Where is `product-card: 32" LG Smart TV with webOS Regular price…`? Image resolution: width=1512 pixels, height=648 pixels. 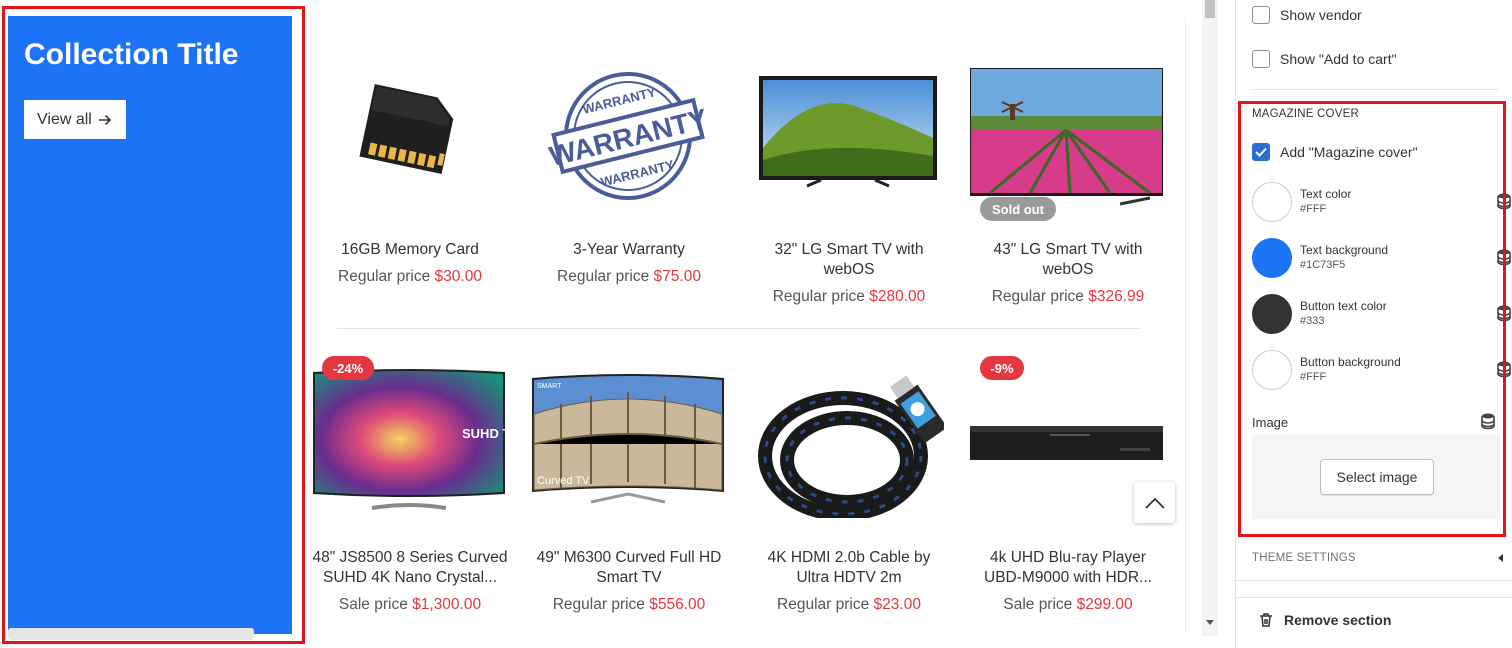 product-card: 32" LG Smart TV with webOS Regular price… is located at coordinates (849, 160).